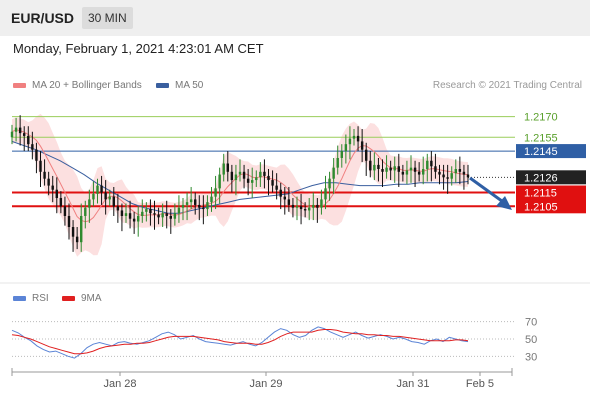 This screenshot has height=400, width=590. What do you see at coordinates (541, 138) in the screenshot?
I see `level-label-1.2155: 1.2155` at bounding box center [541, 138].